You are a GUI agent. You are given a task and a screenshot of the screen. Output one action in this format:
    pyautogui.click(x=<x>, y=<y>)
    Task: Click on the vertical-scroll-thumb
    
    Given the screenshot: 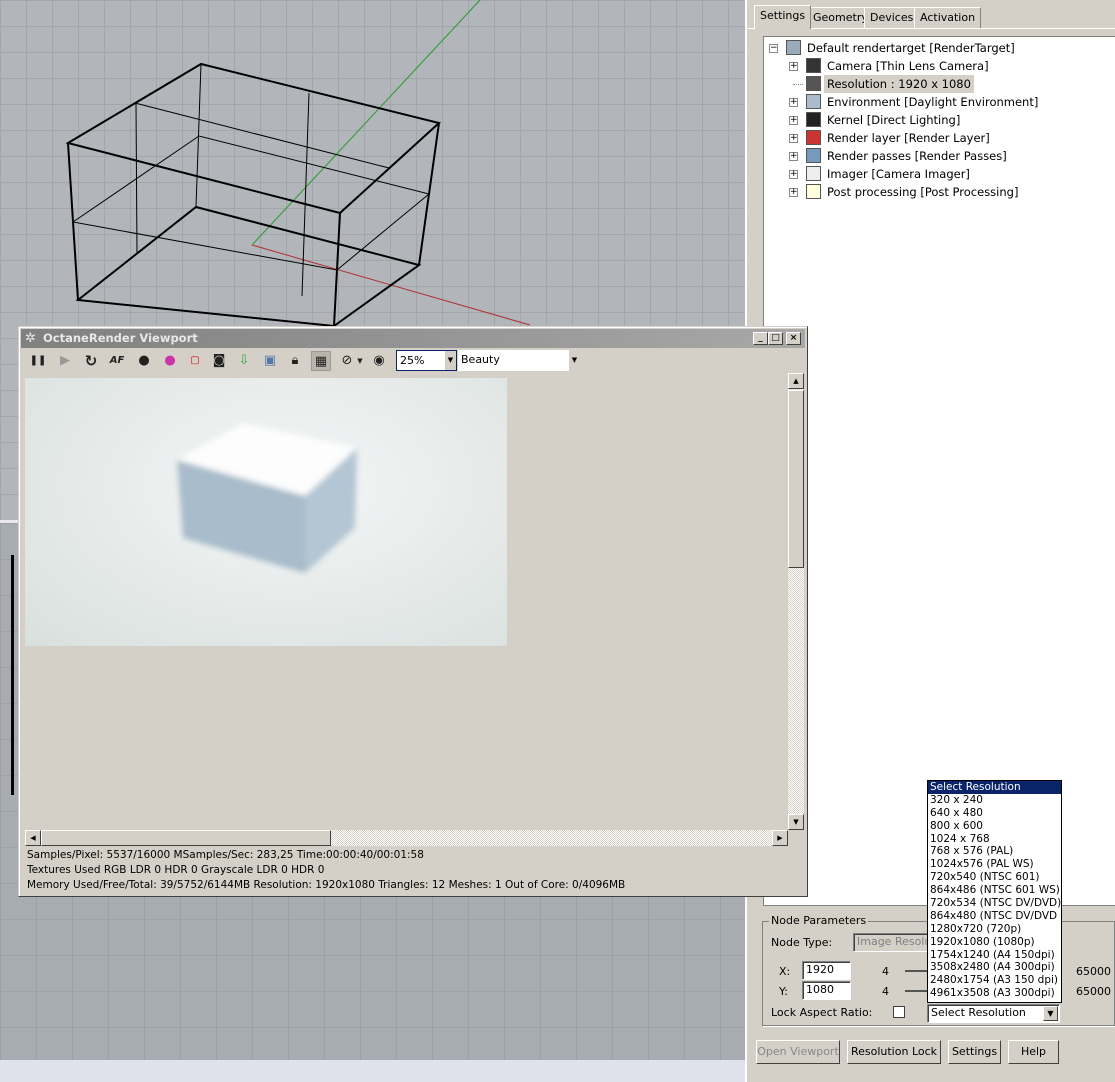 What is the action you would take?
    pyautogui.click(x=796, y=479)
    